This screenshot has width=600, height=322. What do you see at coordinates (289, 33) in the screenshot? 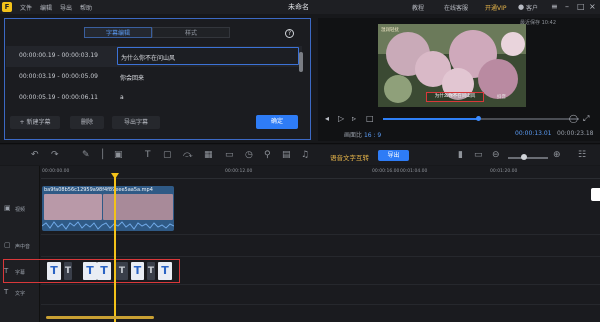
I see `help-icon: ?` at bounding box center [289, 33].